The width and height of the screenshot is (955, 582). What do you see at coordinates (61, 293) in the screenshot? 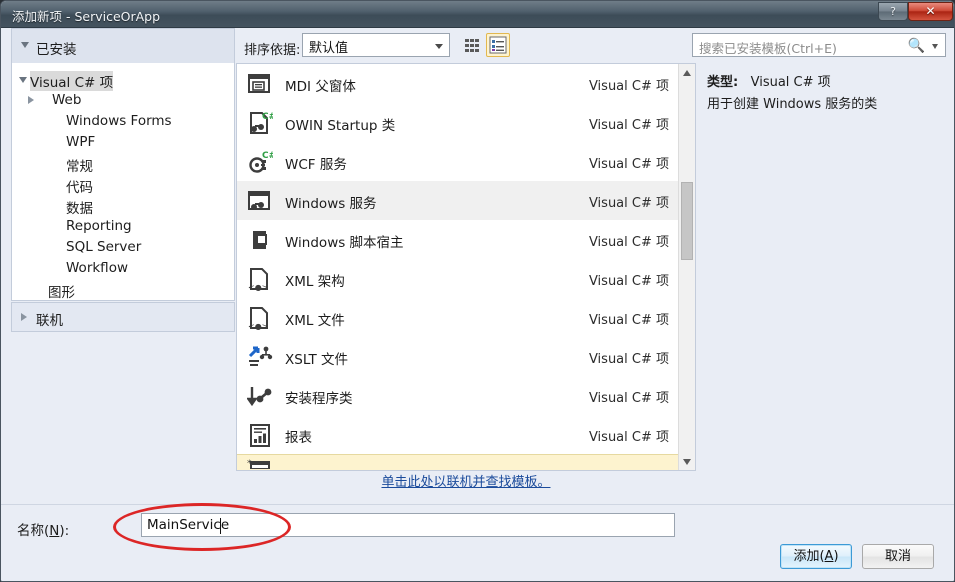
I see `tree-node-label: 图形` at bounding box center [61, 293].